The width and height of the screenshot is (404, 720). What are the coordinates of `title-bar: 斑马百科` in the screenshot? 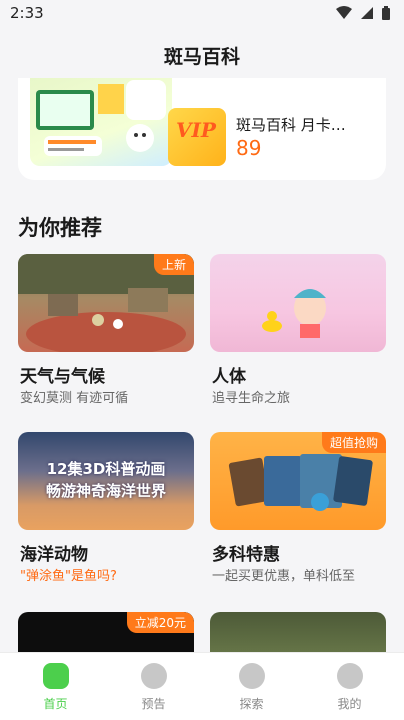 It's located at (202, 53).